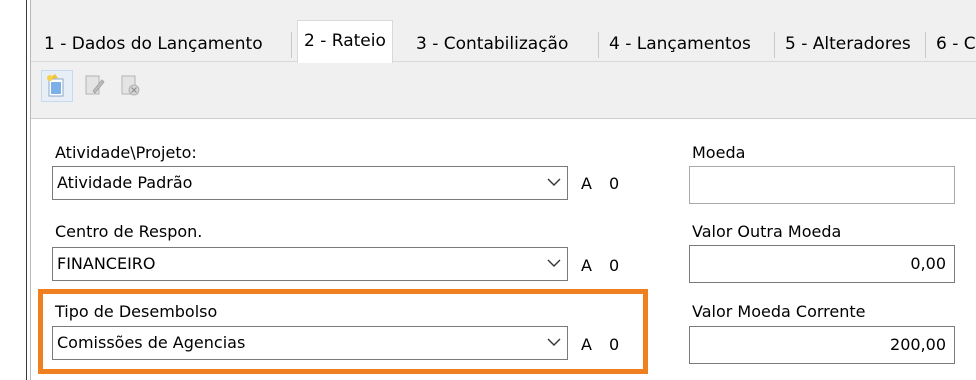 Image resolution: width=976 pixels, height=380 pixels. I want to click on atividade-value: Atividade Padrão, so click(125, 182).